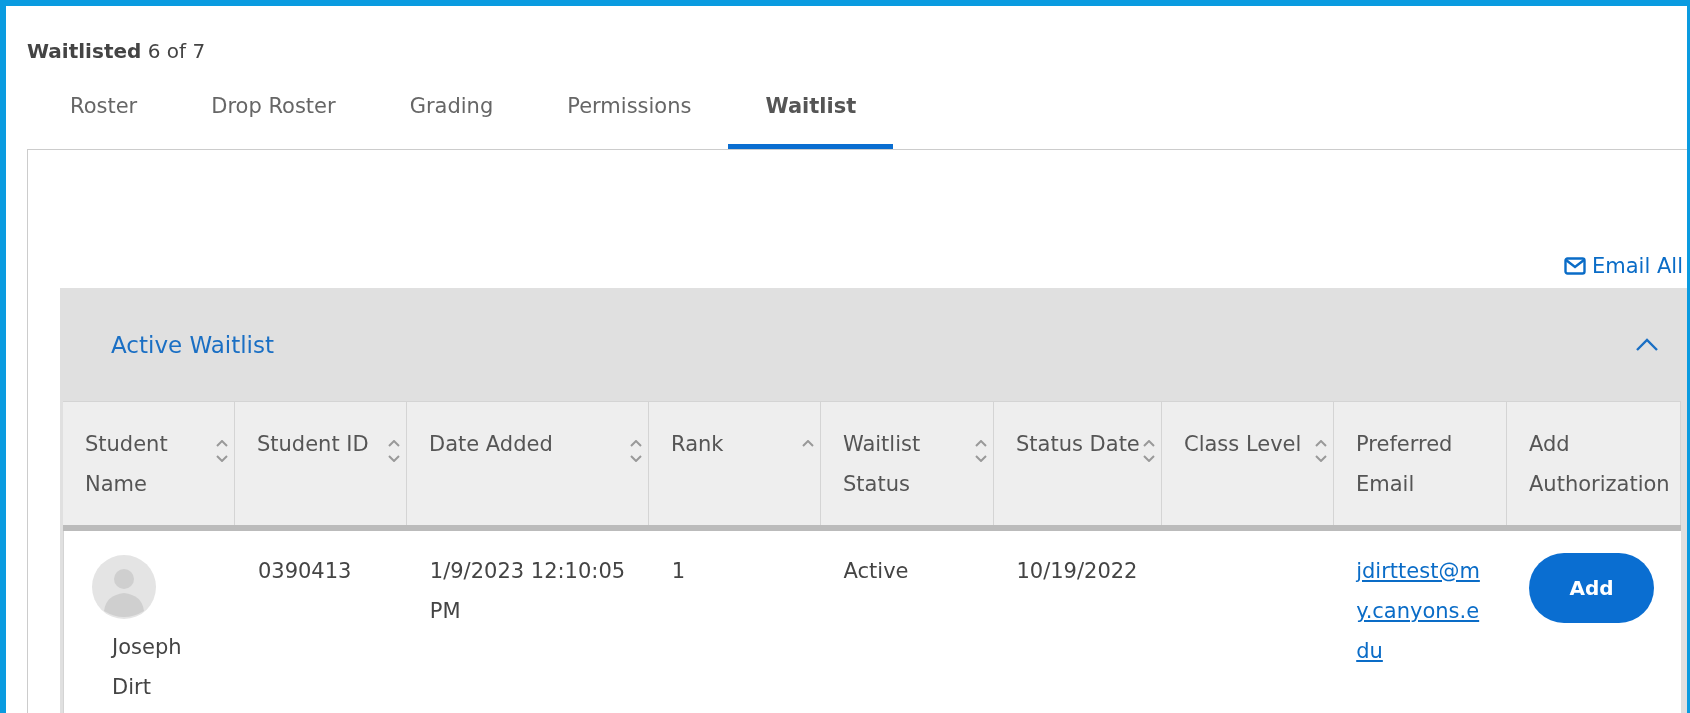 This screenshot has height=713, width=1690. Describe the element at coordinates (192, 344) in the screenshot. I see `section-title: Active Waitlist` at that location.